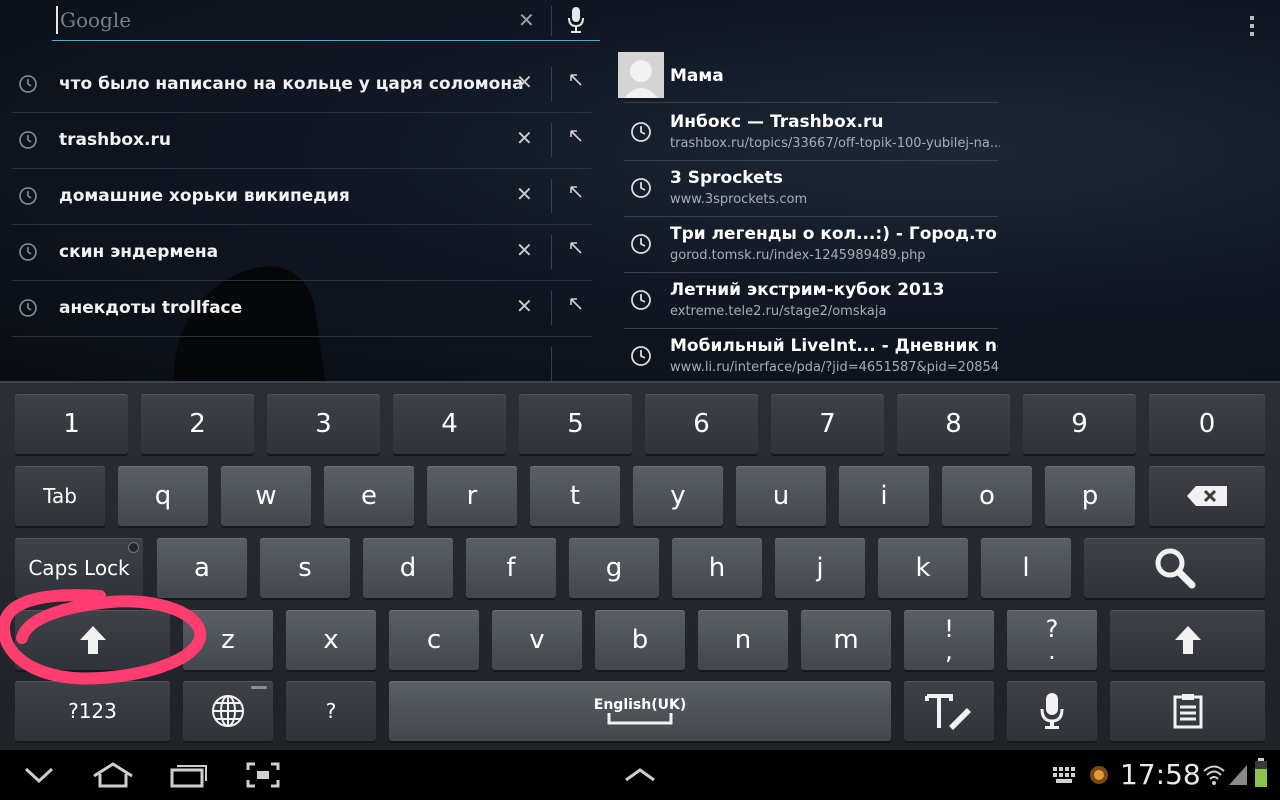 The width and height of the screenshot is (1280, 800). Describe the element at coordinates (717, 568) in the screenshot. I see `key-h: h` at that location.